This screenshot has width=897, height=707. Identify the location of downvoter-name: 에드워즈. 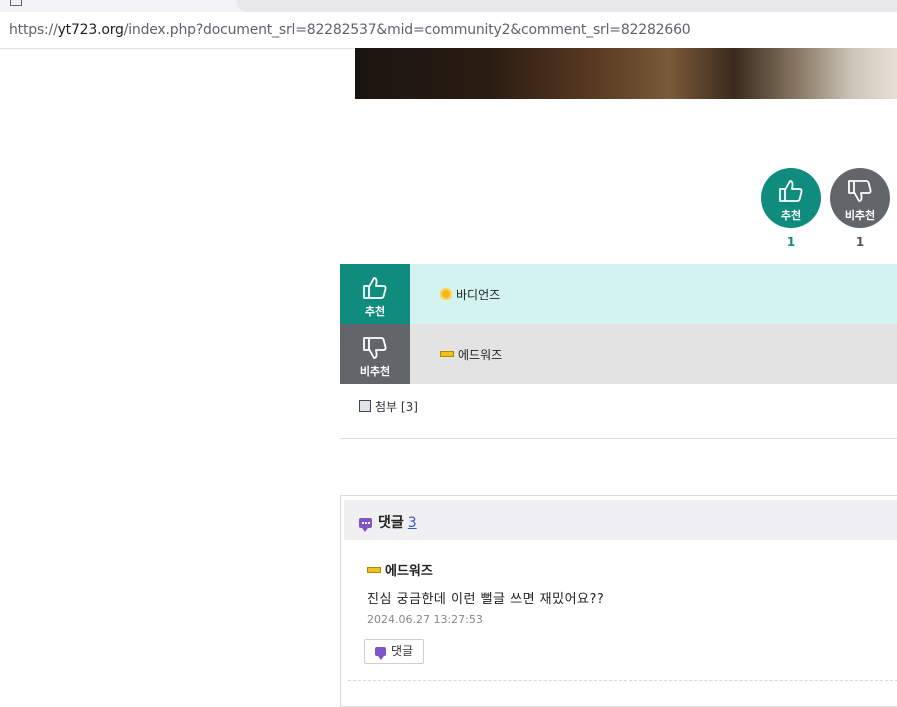
(480, 355).